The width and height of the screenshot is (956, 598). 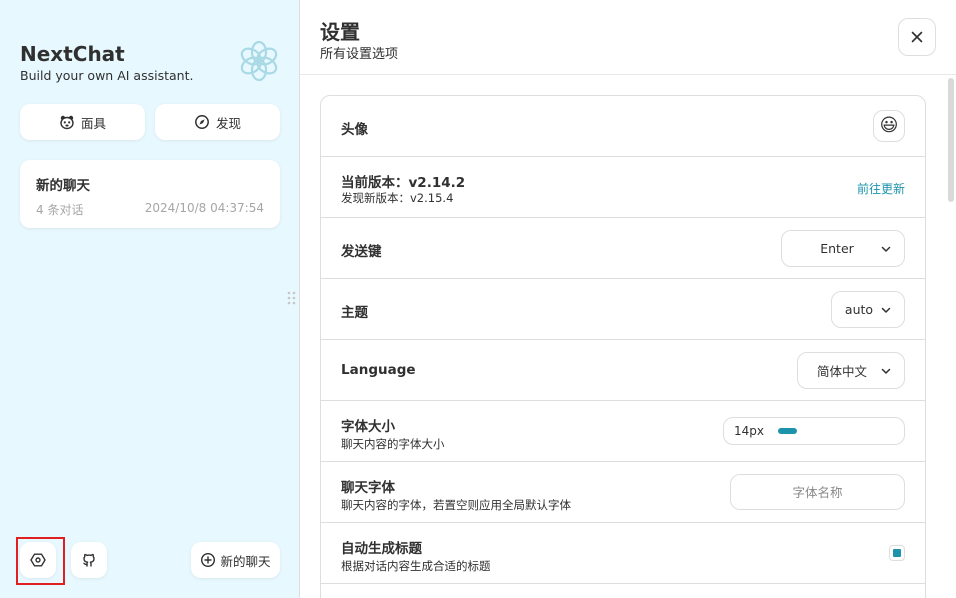 I want to click on chat-item-count: 4 条对话, so click(x=60, y=210).